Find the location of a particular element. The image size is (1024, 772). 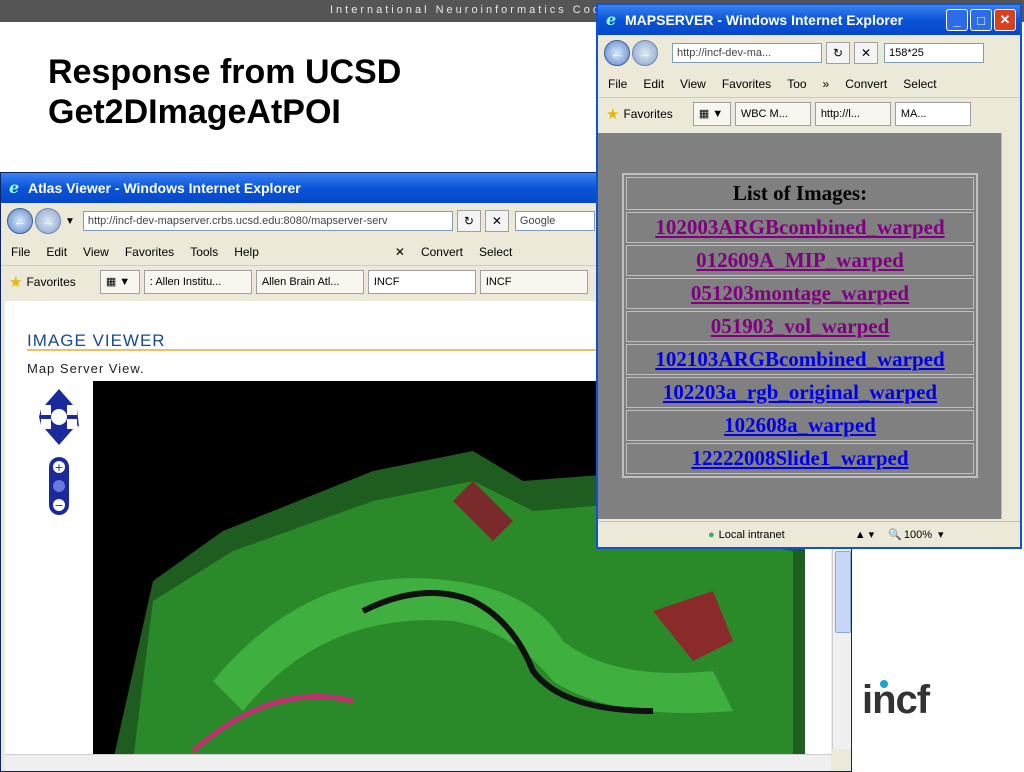

map-navigation-control: + − is located at coordinates (59, 454).